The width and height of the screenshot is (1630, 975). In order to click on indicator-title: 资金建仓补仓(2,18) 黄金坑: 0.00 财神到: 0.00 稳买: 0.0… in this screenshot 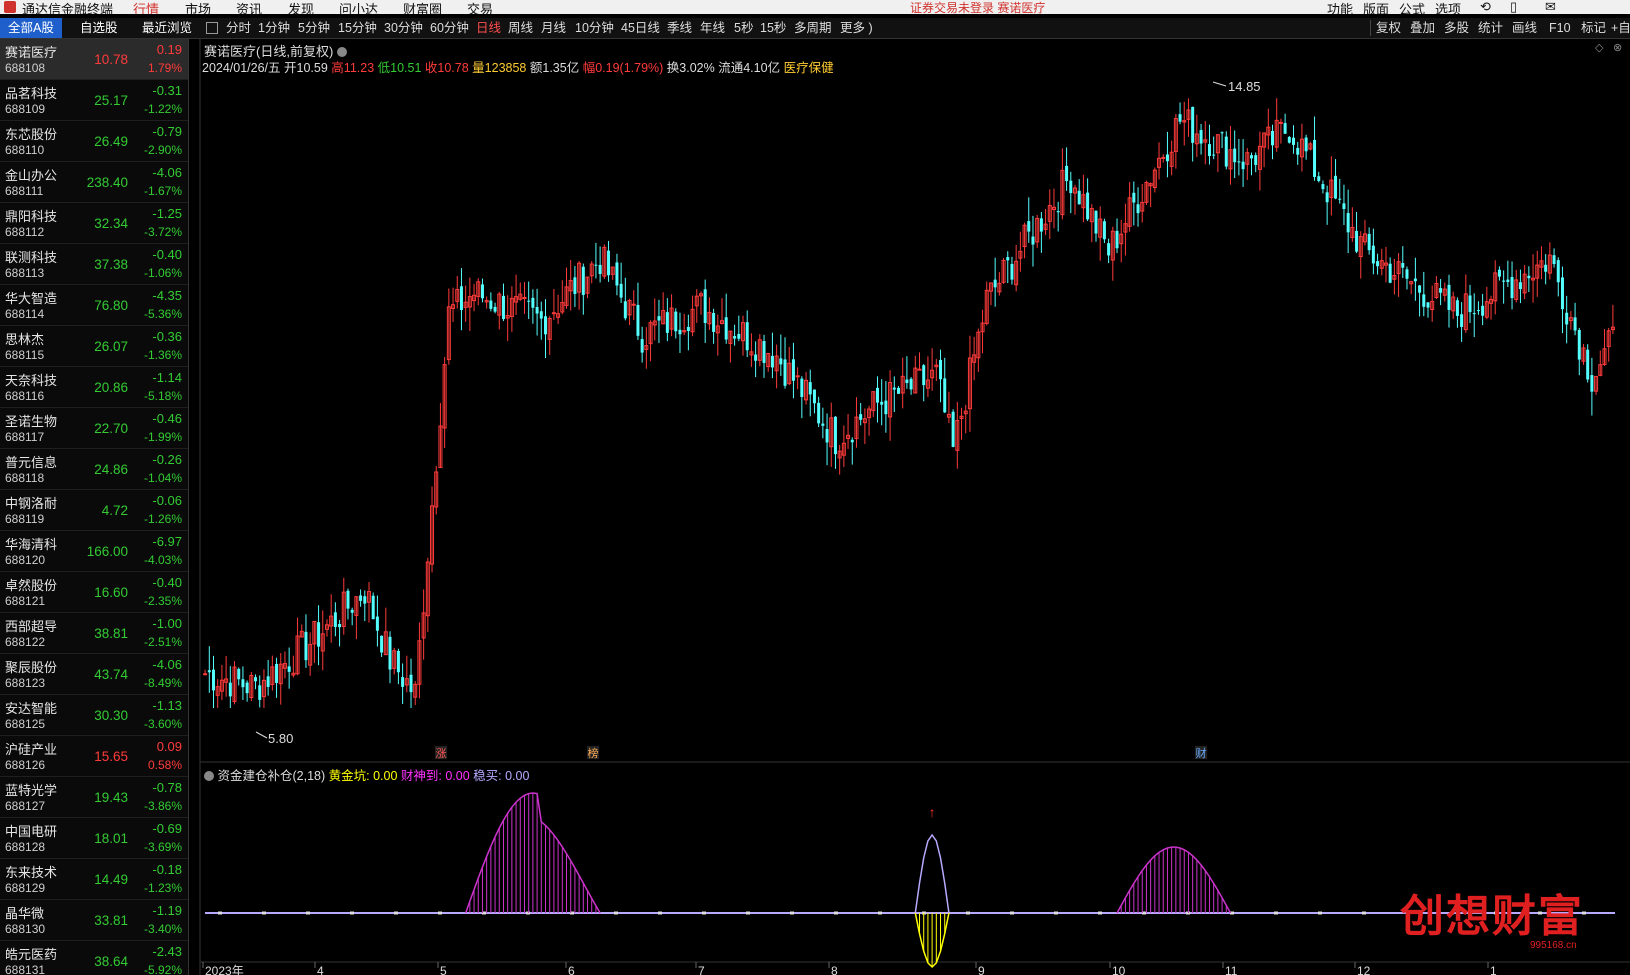, I will do `click(366, 774)`.